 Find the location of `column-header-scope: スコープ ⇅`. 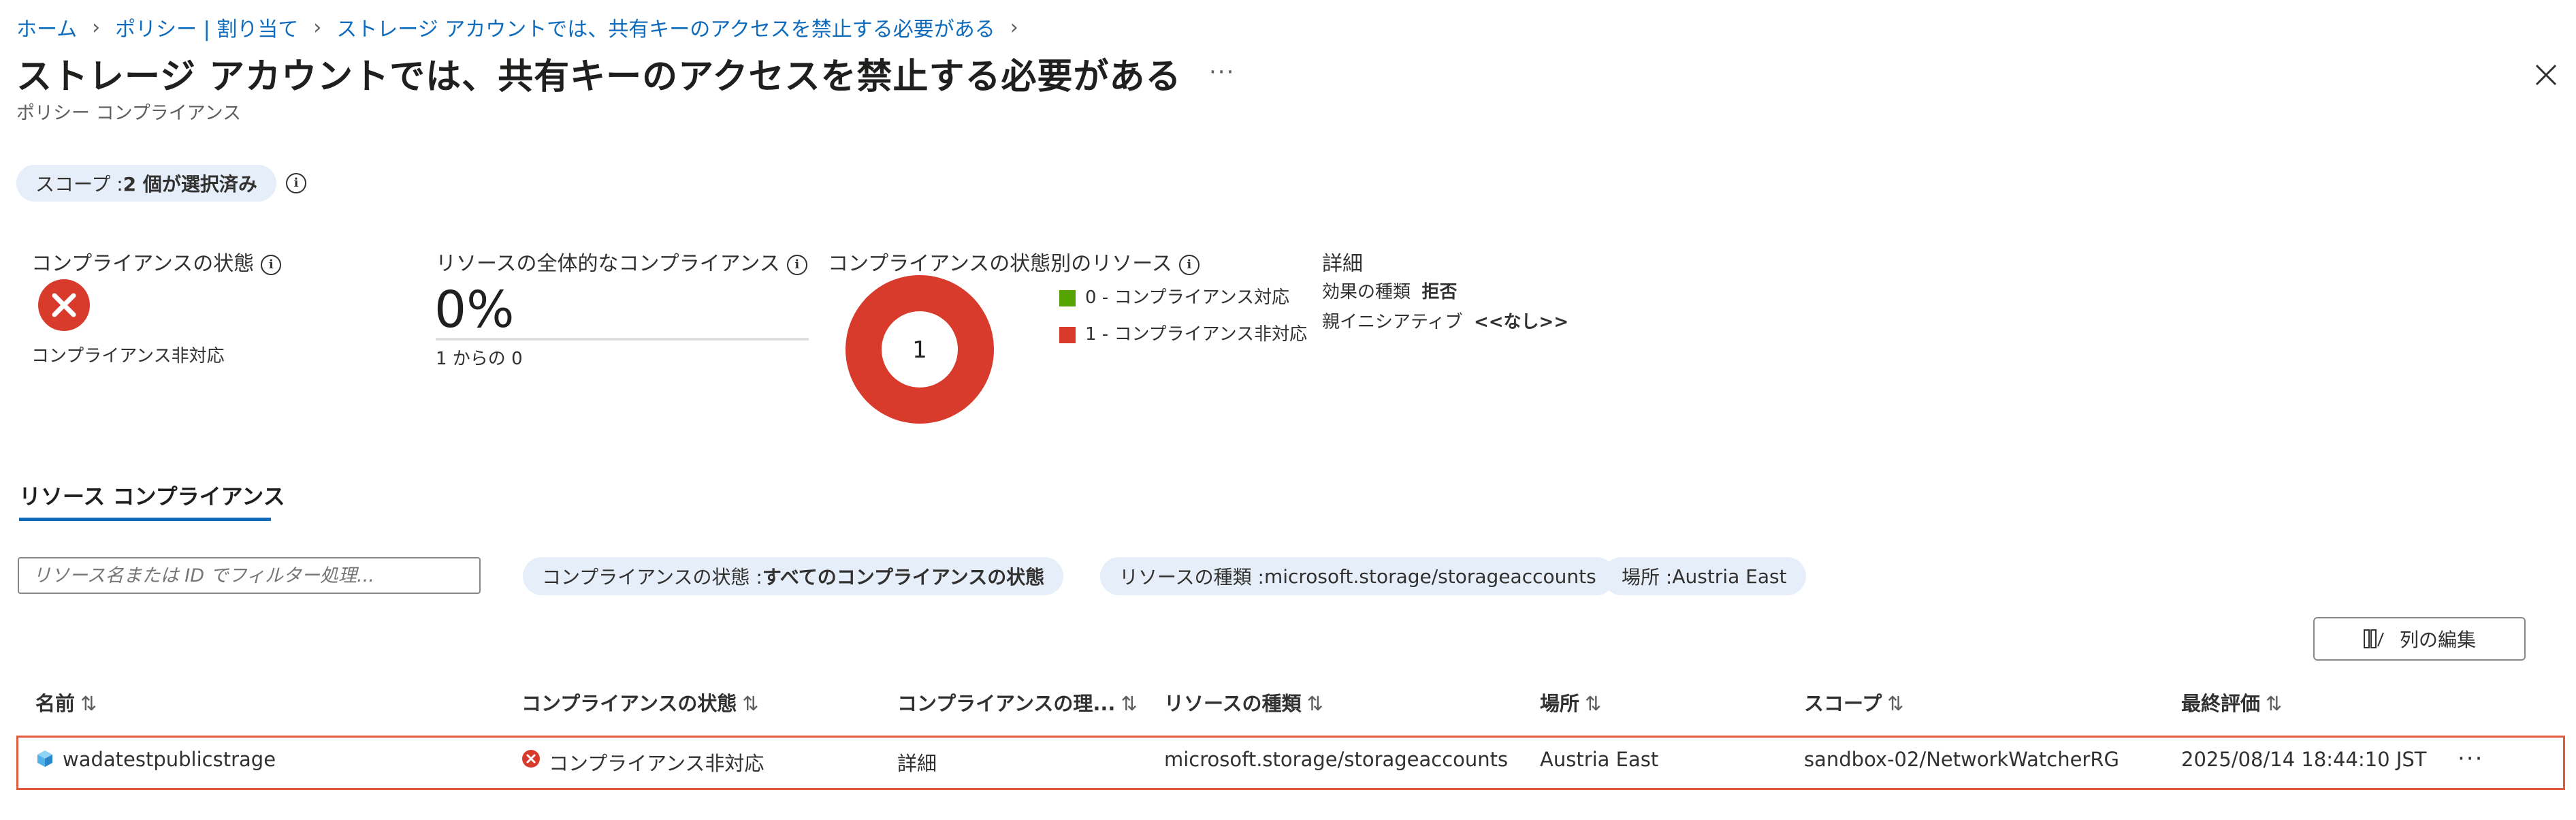

column-header-scope: スコープ ⇅ is located at coordinates (1854, 702).